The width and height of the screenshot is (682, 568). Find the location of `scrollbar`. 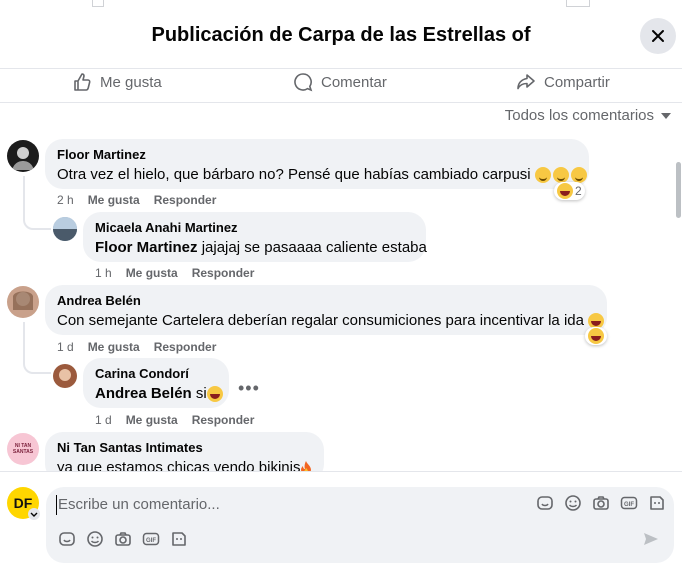

scrollbar is located at coordinates (678, 190).